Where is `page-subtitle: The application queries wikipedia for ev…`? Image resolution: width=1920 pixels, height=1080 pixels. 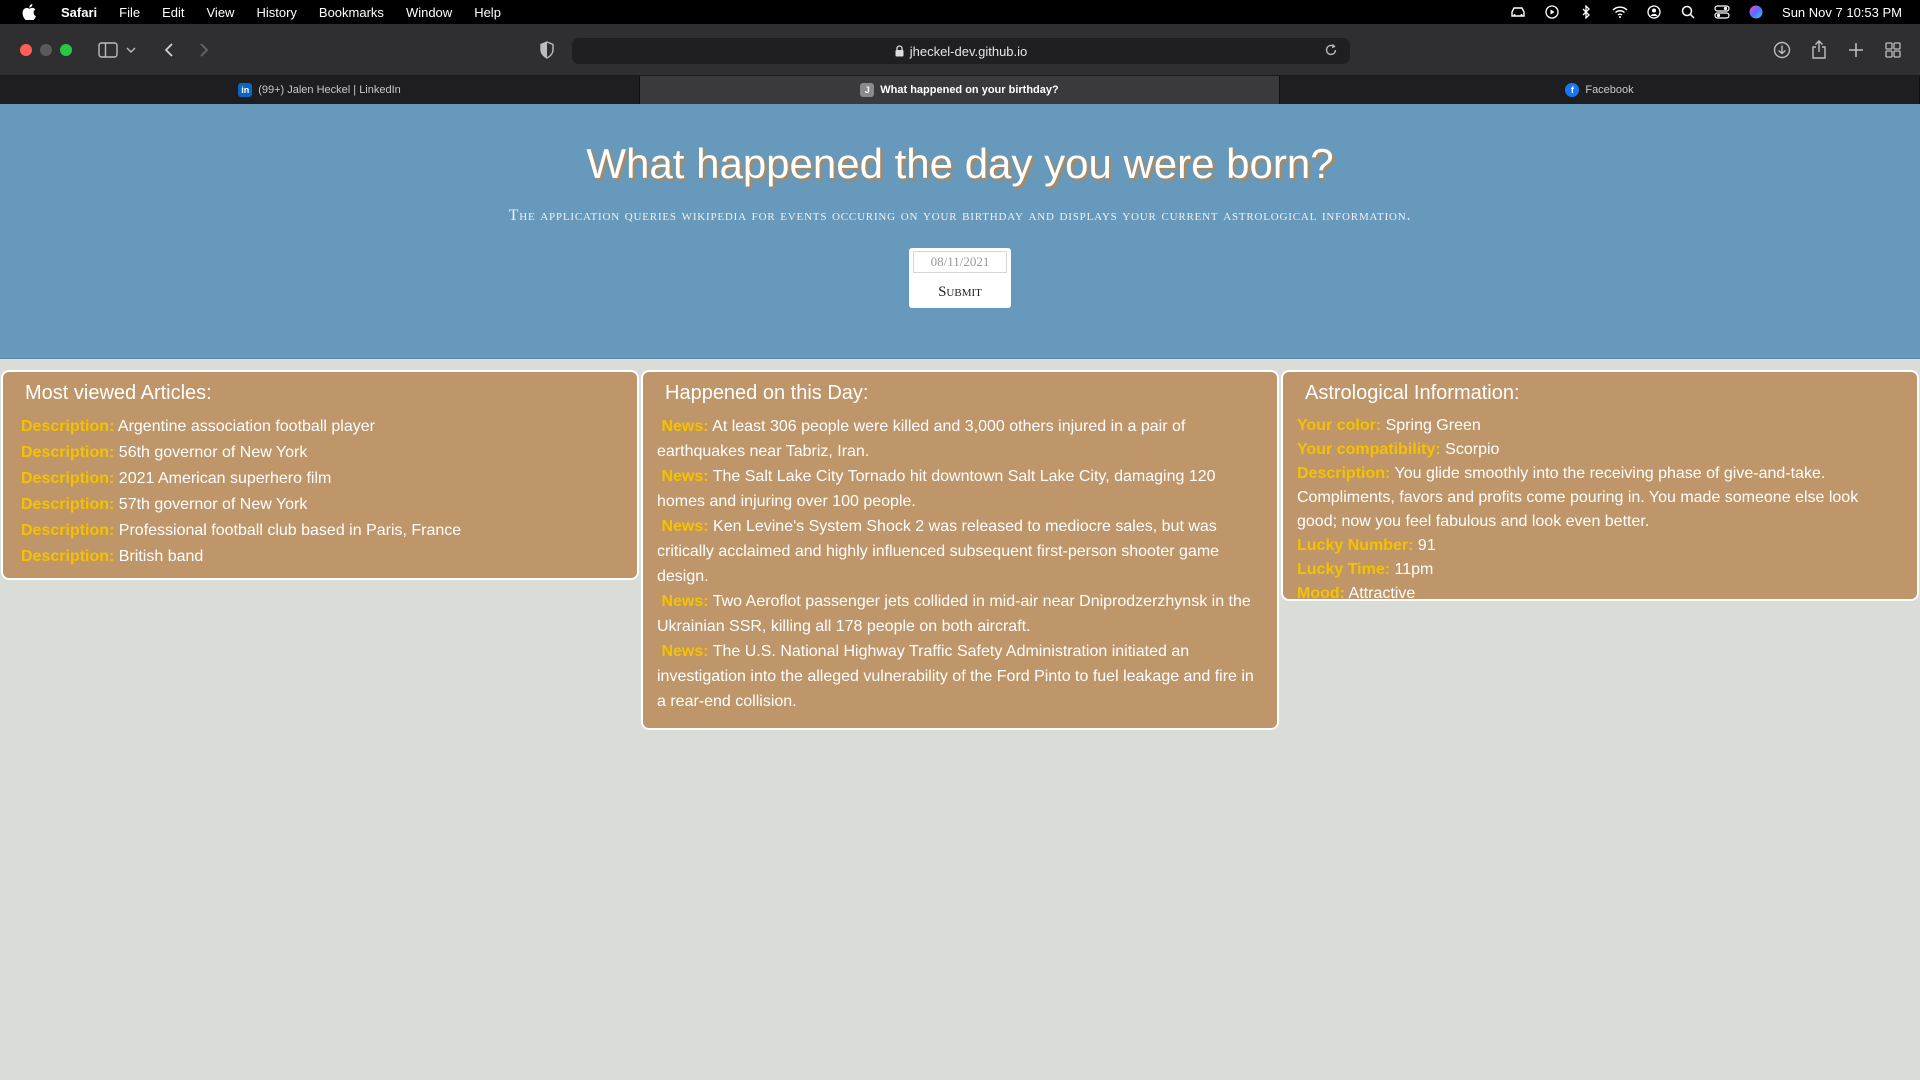
page-subtitle: The application queries wikipedia for ev… is located at coordinates (960, 215).